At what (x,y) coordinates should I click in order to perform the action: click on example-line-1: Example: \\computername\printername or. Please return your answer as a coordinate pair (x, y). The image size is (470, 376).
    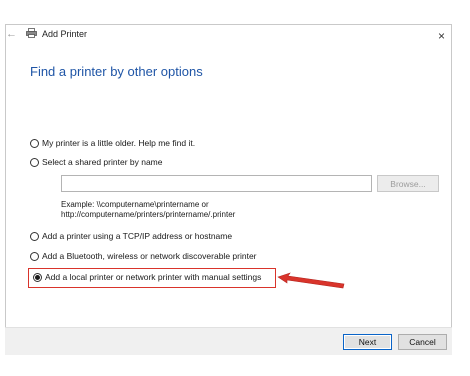
    Looking at the image, I should click on (135, 204).